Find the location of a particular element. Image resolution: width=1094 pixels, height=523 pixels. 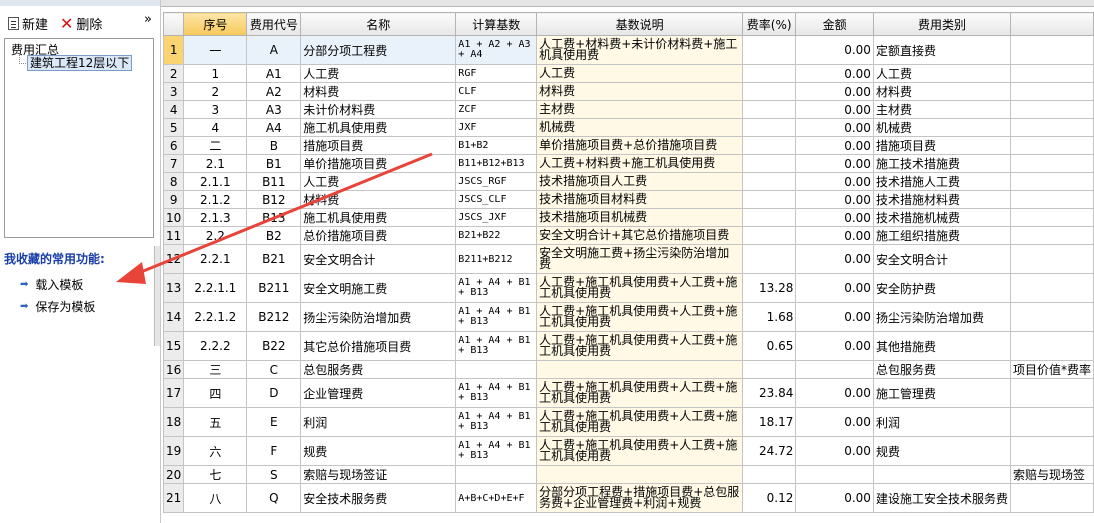

cell-rn: 16 is located at coordinates (173, 369).